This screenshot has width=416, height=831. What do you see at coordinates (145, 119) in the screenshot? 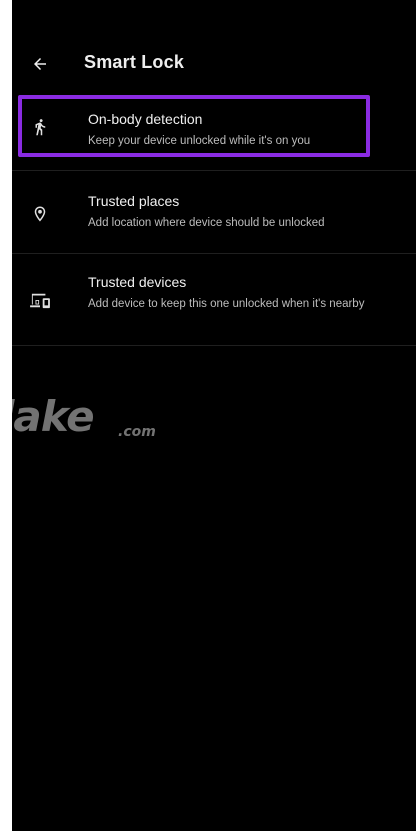
I see `item-title: On-body detection` at bounding box center [145, 119].